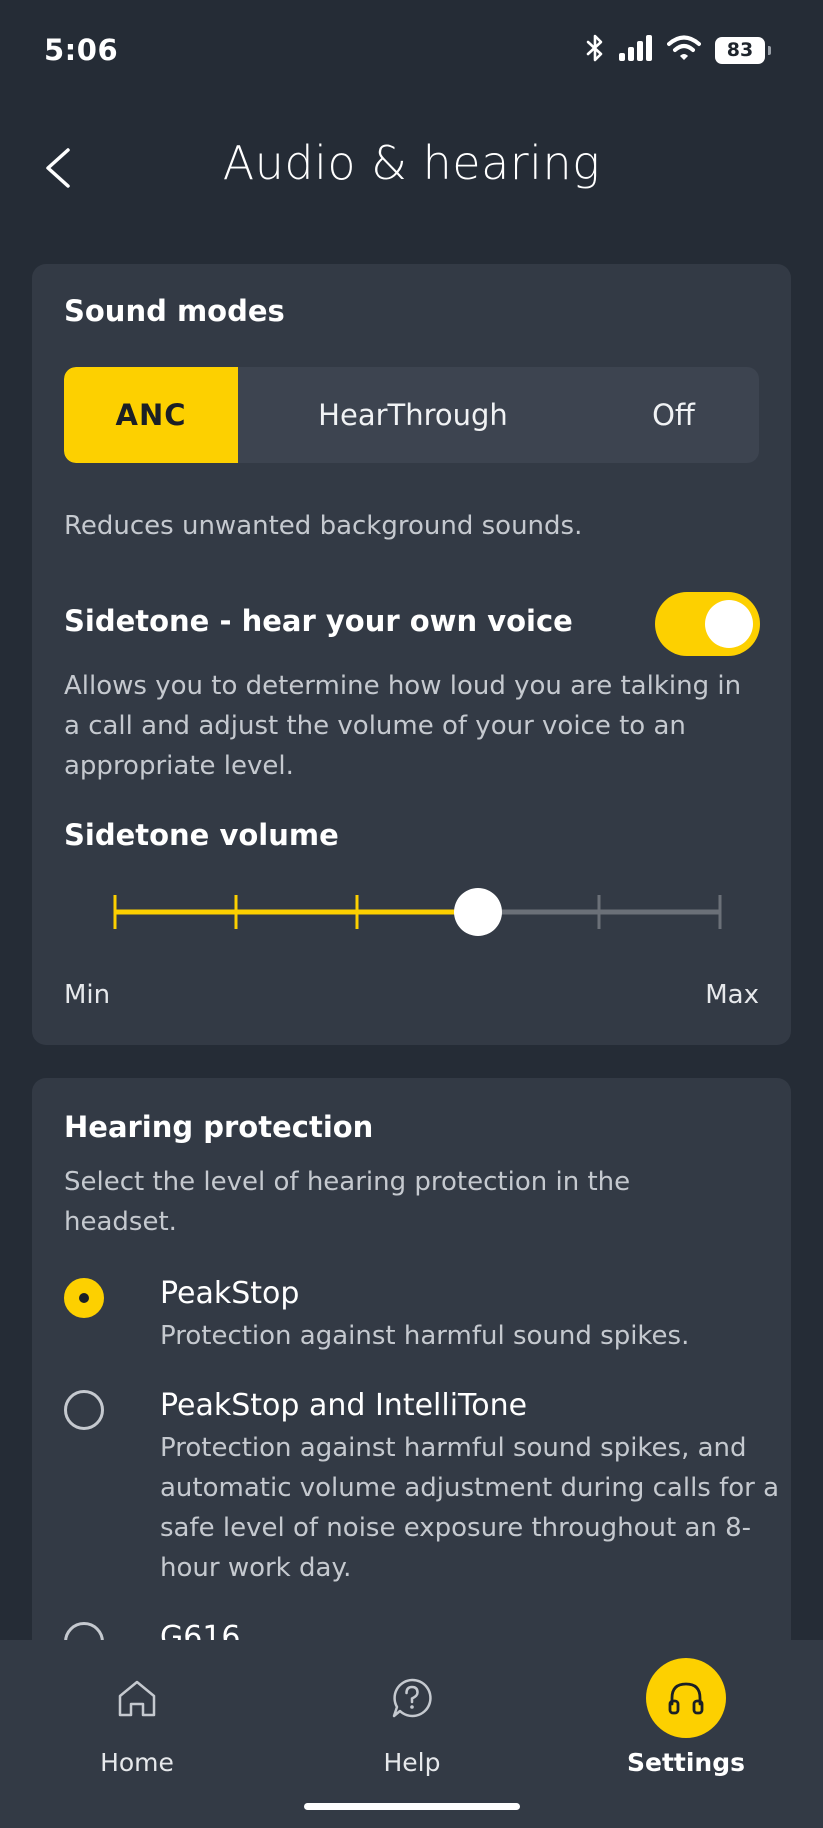 This screenshot has width=823, height=1828. I want to click on slider-thumb, so click(478, 912).